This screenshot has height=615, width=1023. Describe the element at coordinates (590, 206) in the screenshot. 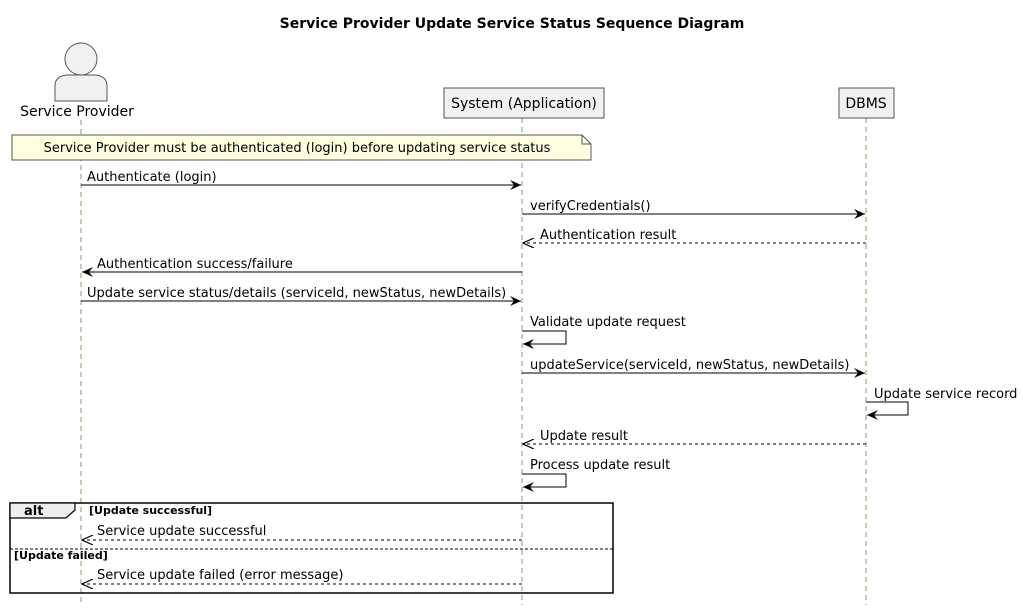

I see `message-label: verifyCredentials()` at that location.